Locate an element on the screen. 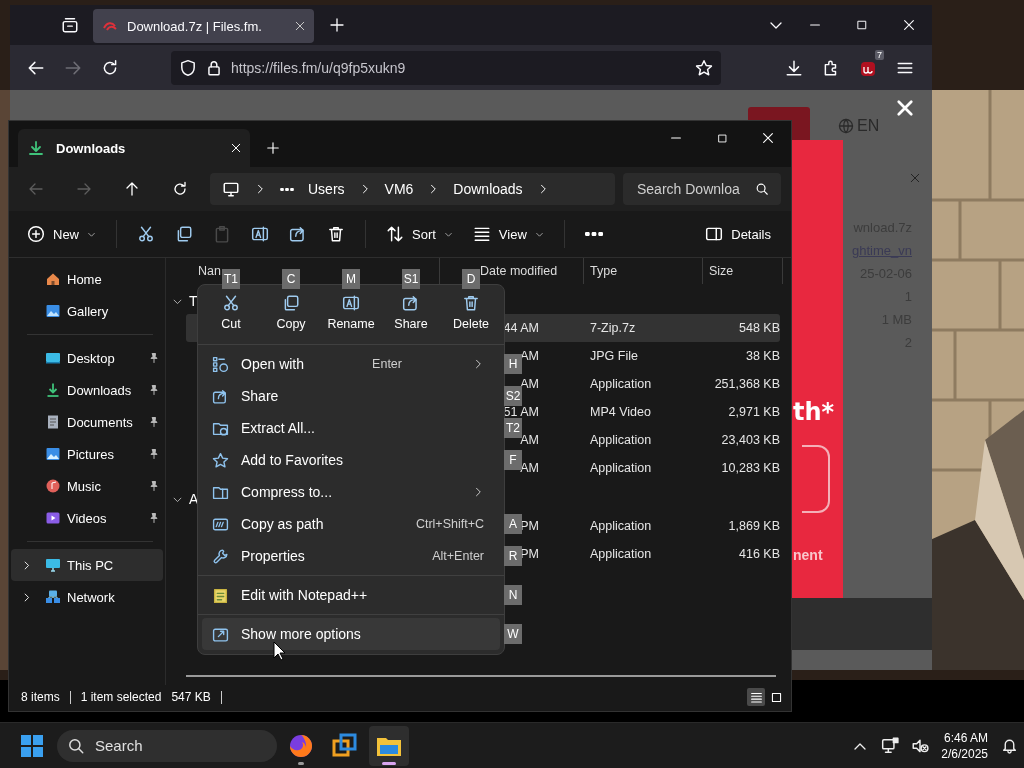  access-key-badge: D is located at coordinates (471, 279).